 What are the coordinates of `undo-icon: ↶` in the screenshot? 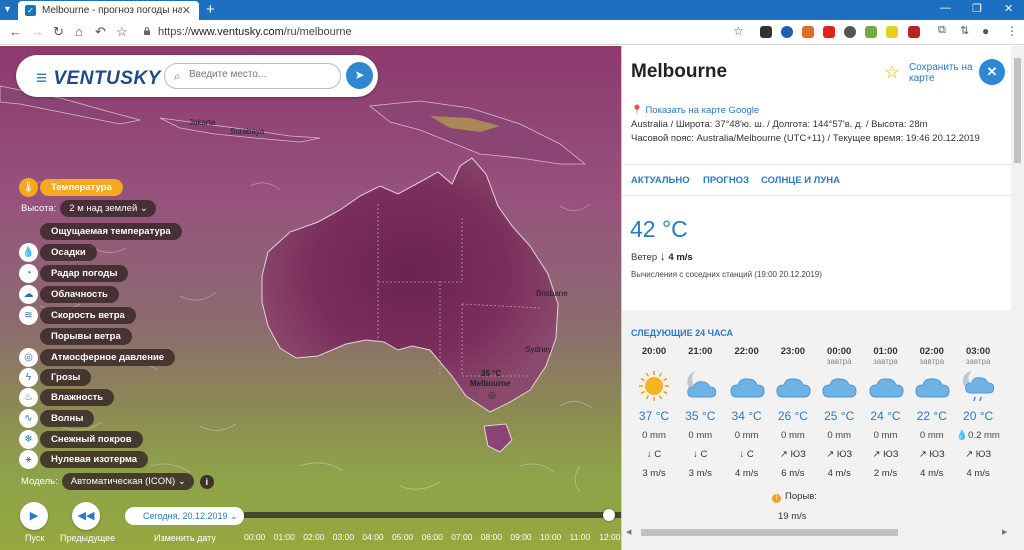 It's located at (100, 32).